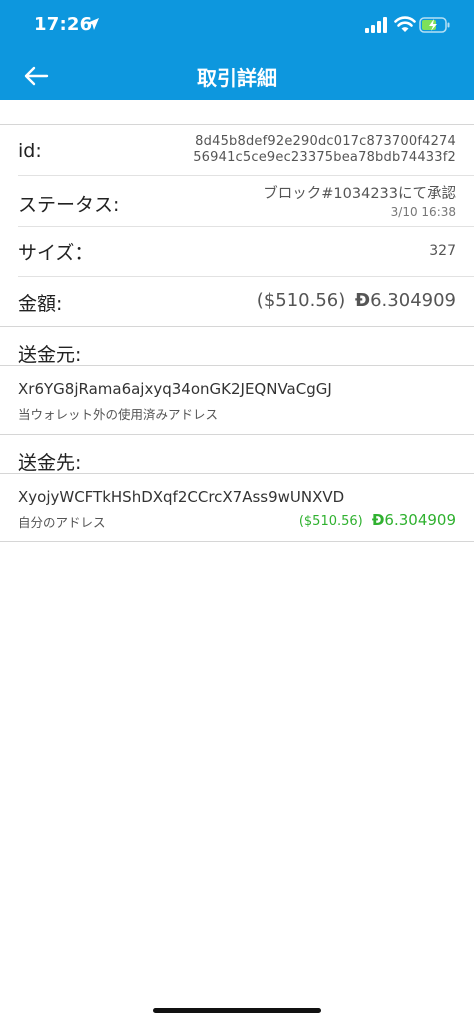 This screenshot has width=474, height=1024. Describe the element at coordinates (118, 414) in the screenshot. I see `sender-note: 当ウォレット外の使用済みアドレス` at that location.